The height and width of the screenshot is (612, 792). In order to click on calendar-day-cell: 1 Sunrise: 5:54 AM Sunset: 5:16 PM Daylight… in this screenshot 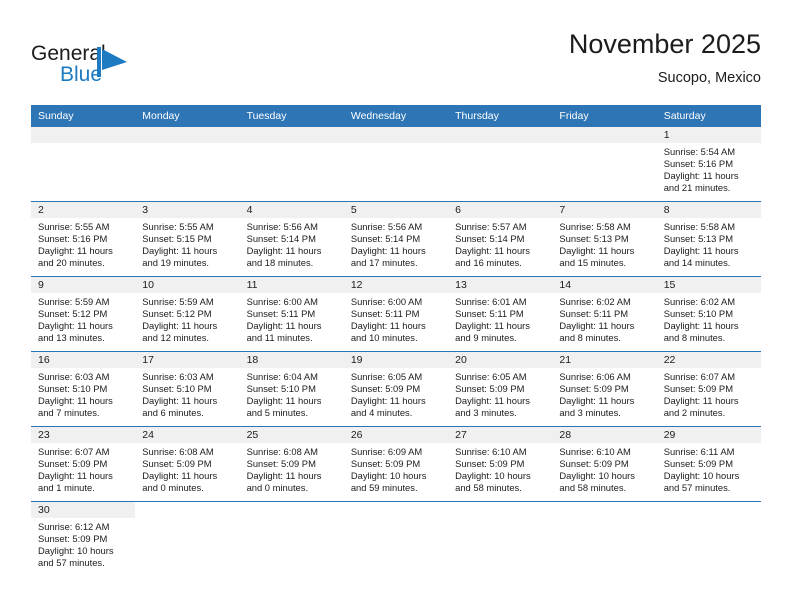, I will do `click(708, 164)`.